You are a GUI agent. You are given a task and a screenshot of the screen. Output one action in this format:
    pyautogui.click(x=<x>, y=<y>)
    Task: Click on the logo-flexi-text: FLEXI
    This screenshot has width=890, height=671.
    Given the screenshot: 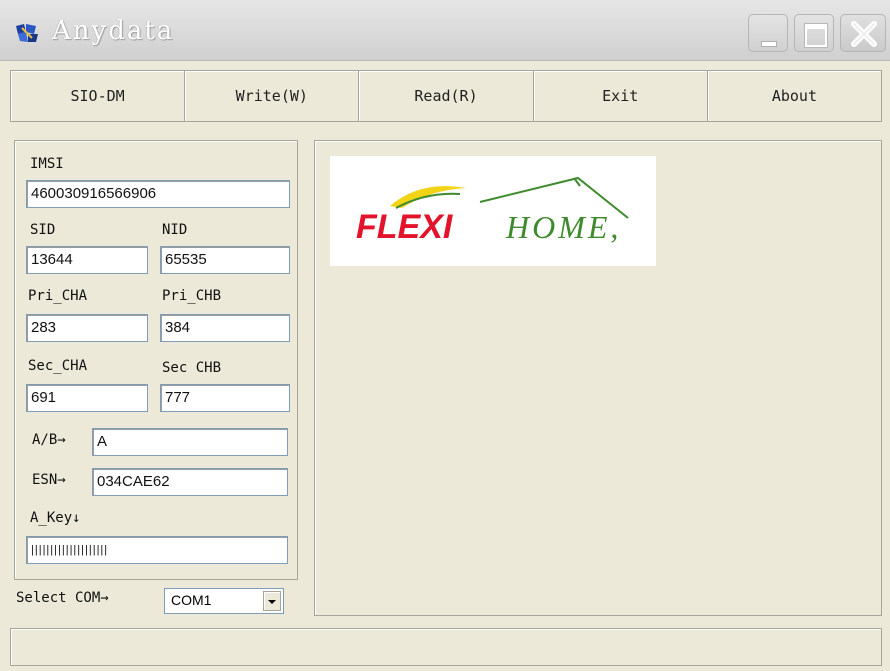 What is the action you would take?
    pyautogui.click(x=405, y=227)
    